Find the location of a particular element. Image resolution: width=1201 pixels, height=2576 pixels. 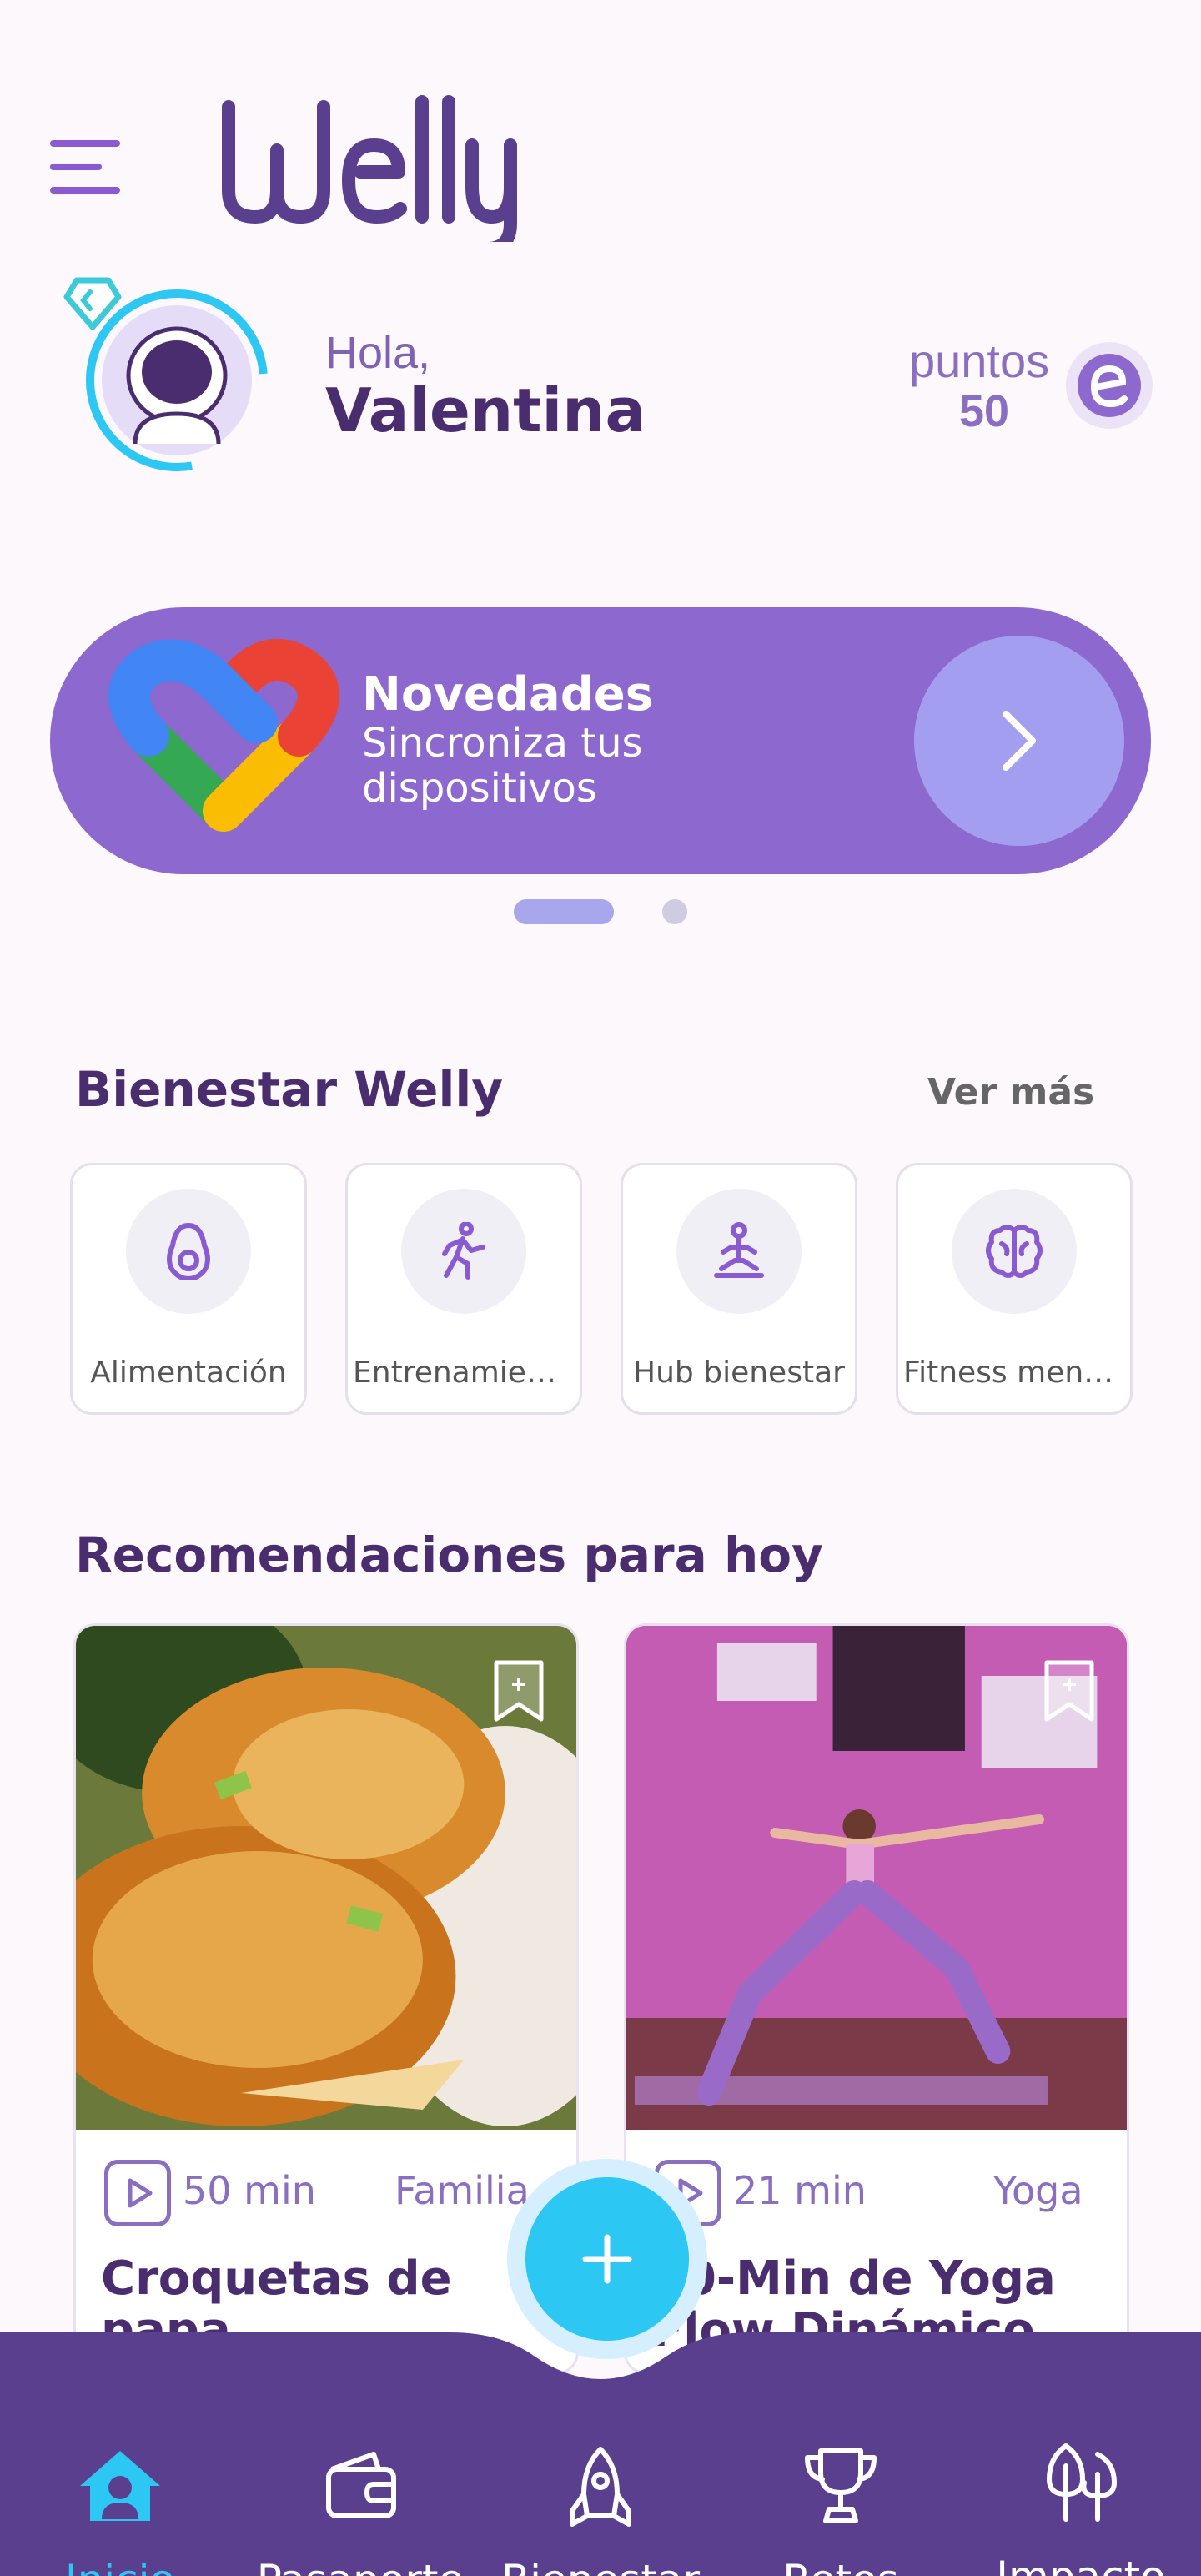

plus-icon is located at coordinates (607, 2259).